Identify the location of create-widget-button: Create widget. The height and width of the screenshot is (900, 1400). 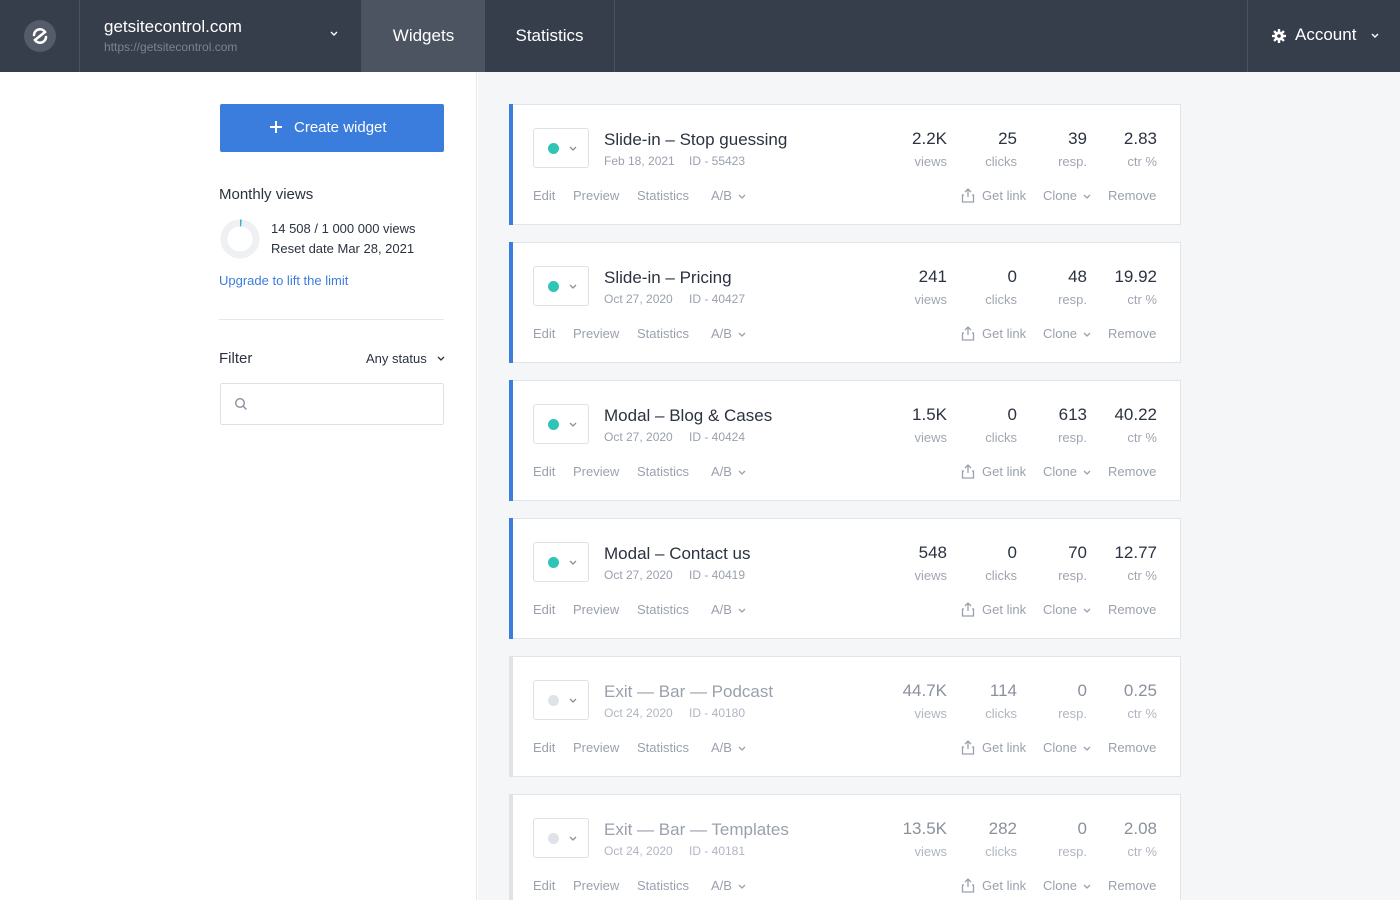
(332, 128).